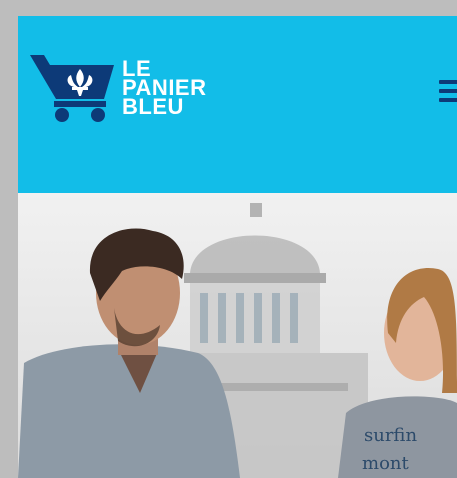 This screenshot has width=457, height=478. What do you see at coordinates (164, 88) in the screenshot?
I see `brand-name: LE PANIER BLEU` at bounding box center [164, 88].